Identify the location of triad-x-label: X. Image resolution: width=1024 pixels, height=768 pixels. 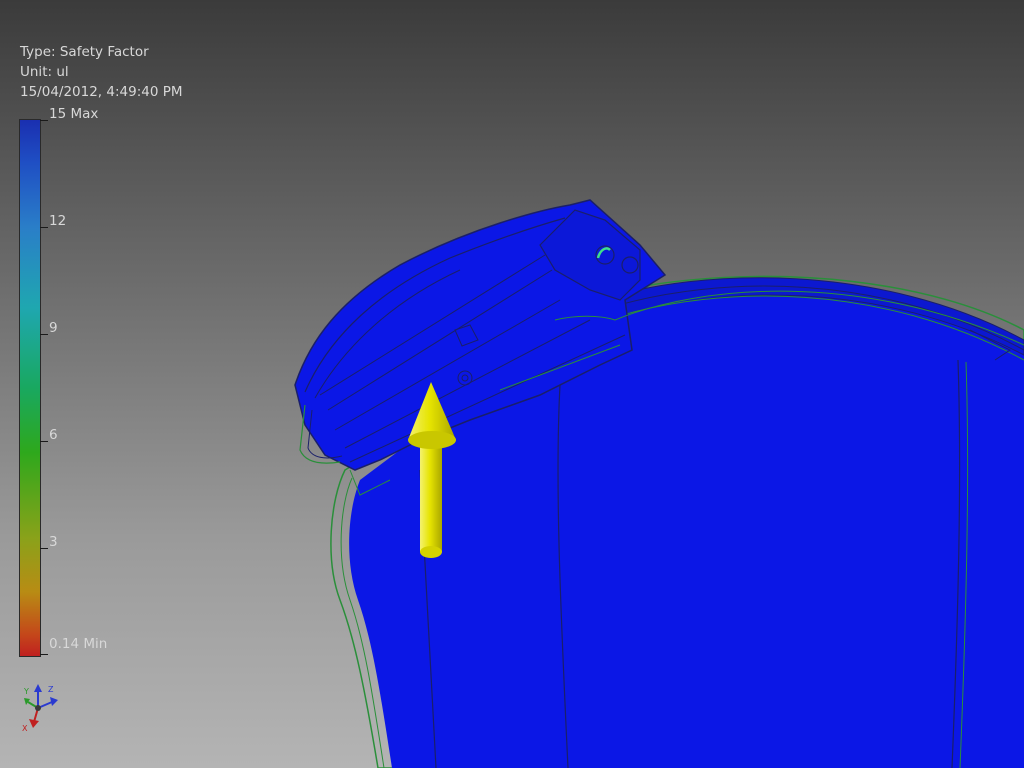
(25, 728).